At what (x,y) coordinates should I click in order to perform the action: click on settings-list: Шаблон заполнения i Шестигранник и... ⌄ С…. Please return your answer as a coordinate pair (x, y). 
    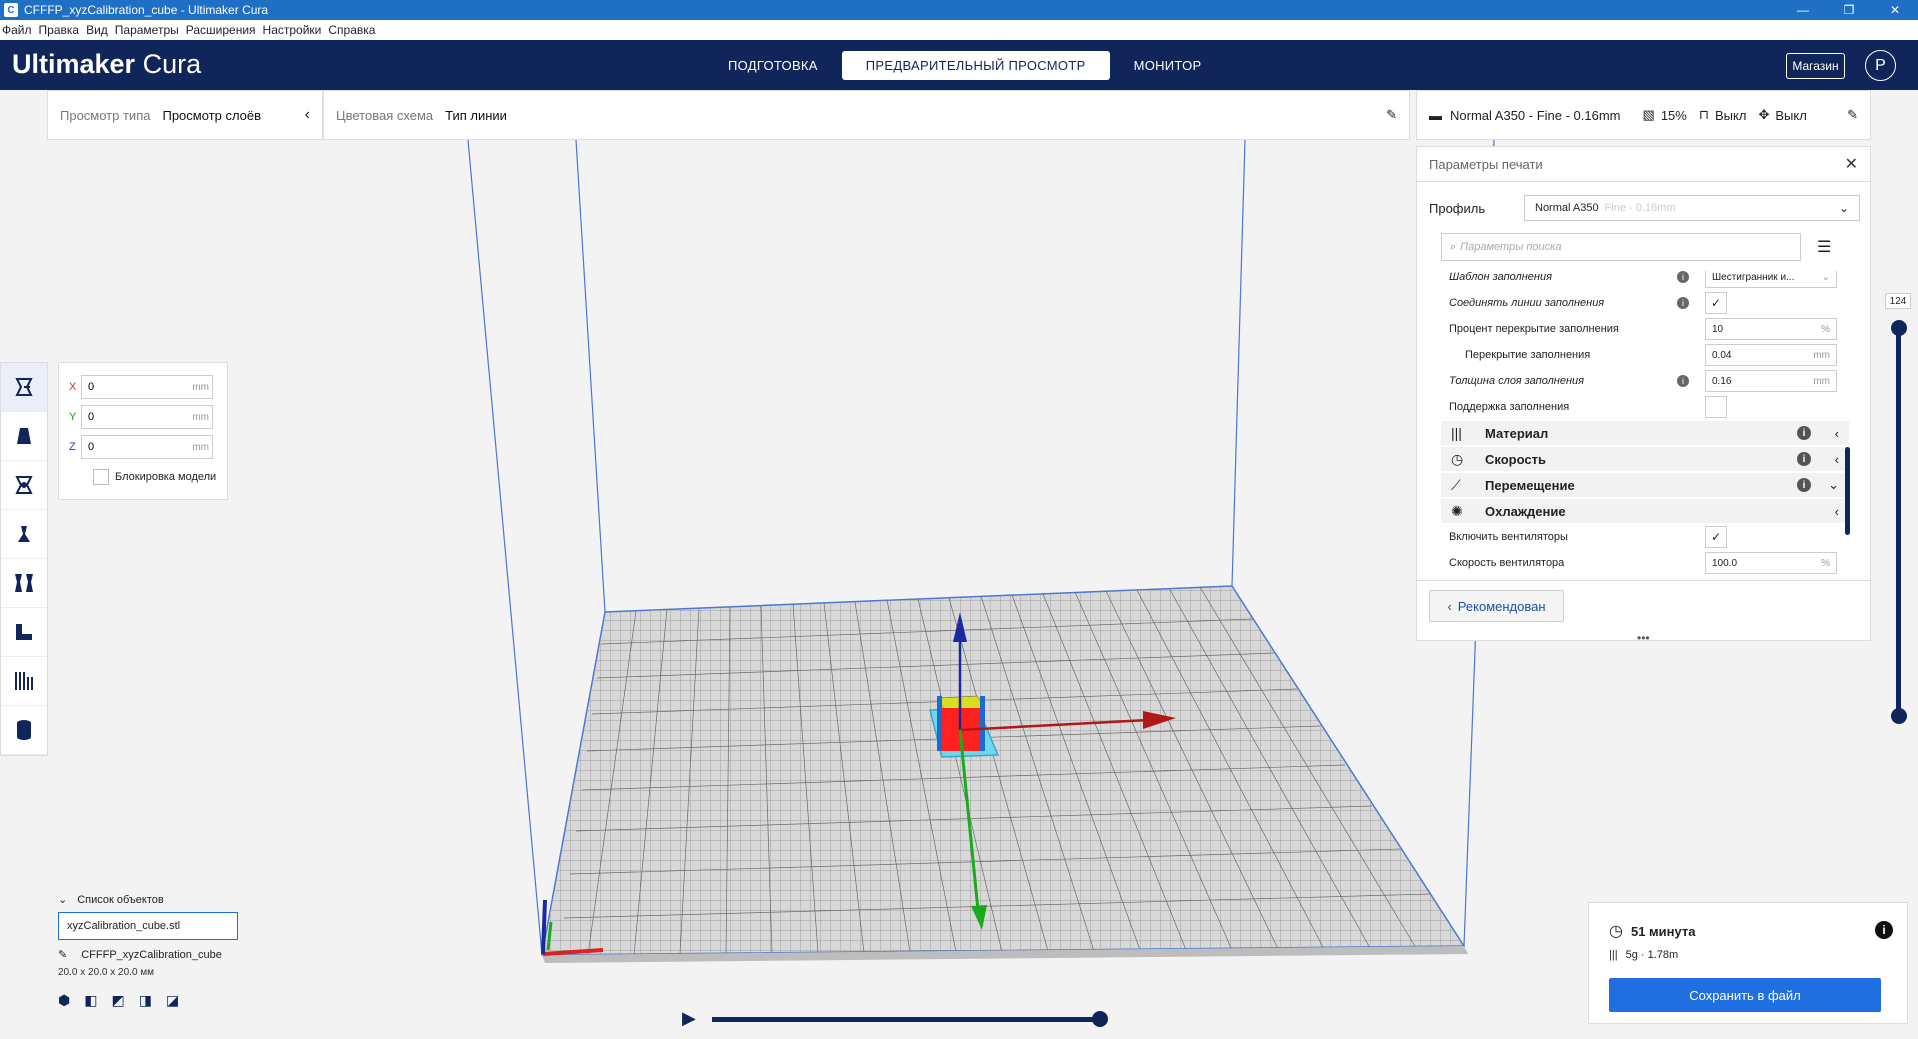
    Looking at the image, I should click on (1637, 426).